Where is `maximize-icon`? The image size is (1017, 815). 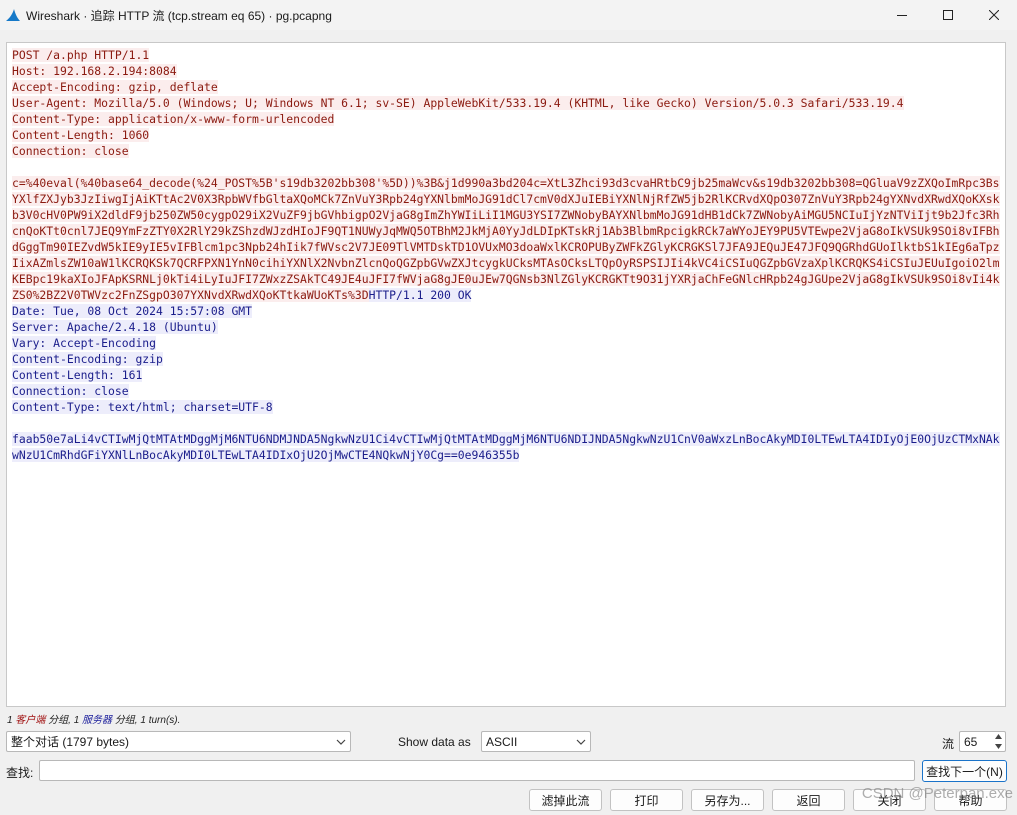 maximize-icon is located at coordinates (948, 15).